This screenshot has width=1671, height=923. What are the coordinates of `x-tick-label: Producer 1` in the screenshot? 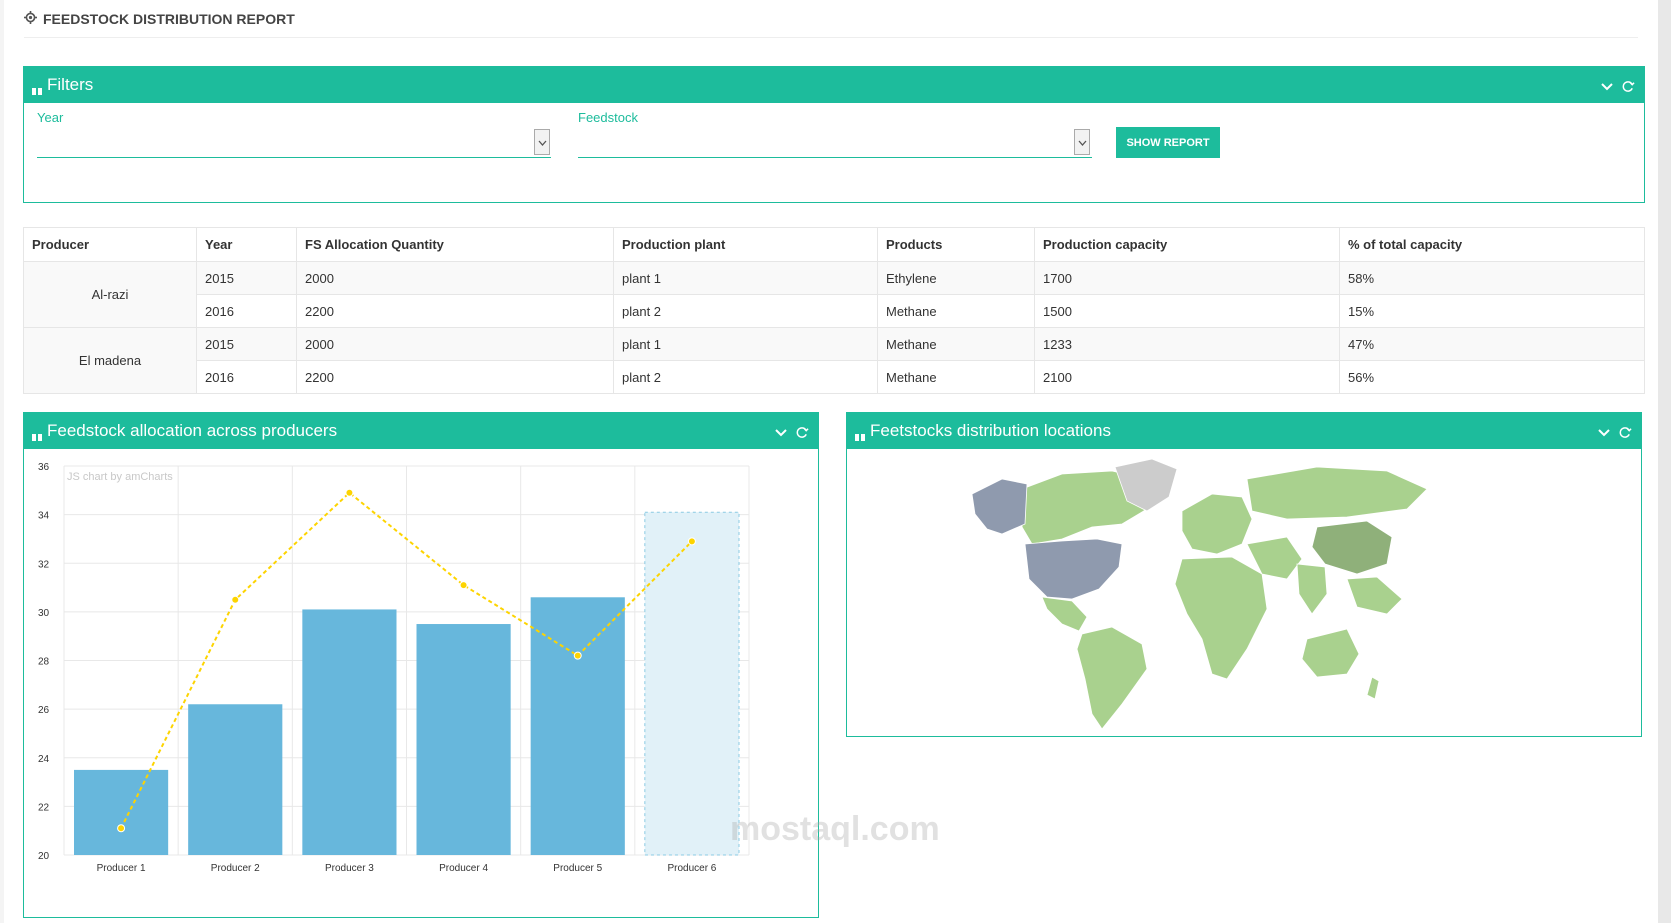 It's located at (121, 868).